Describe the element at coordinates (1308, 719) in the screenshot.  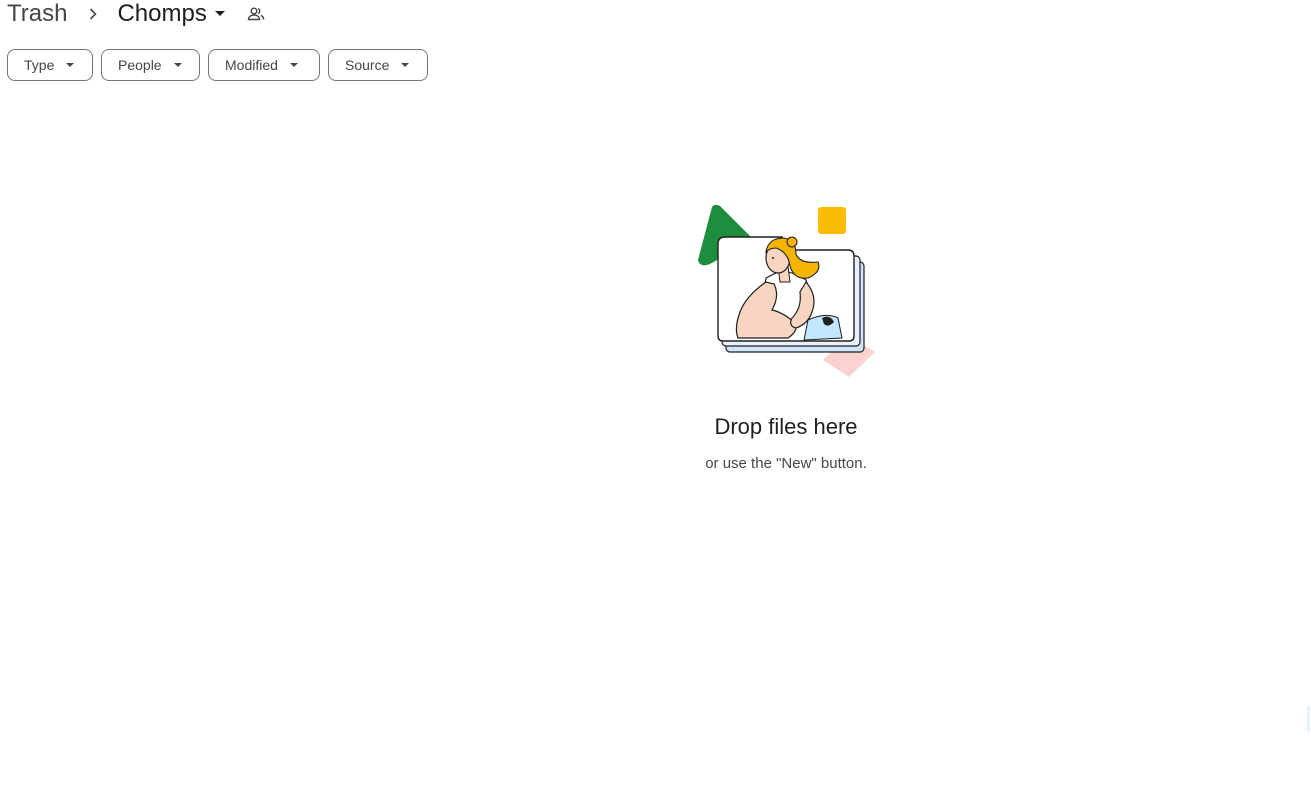
I see `scrollbar-edge` at that location.